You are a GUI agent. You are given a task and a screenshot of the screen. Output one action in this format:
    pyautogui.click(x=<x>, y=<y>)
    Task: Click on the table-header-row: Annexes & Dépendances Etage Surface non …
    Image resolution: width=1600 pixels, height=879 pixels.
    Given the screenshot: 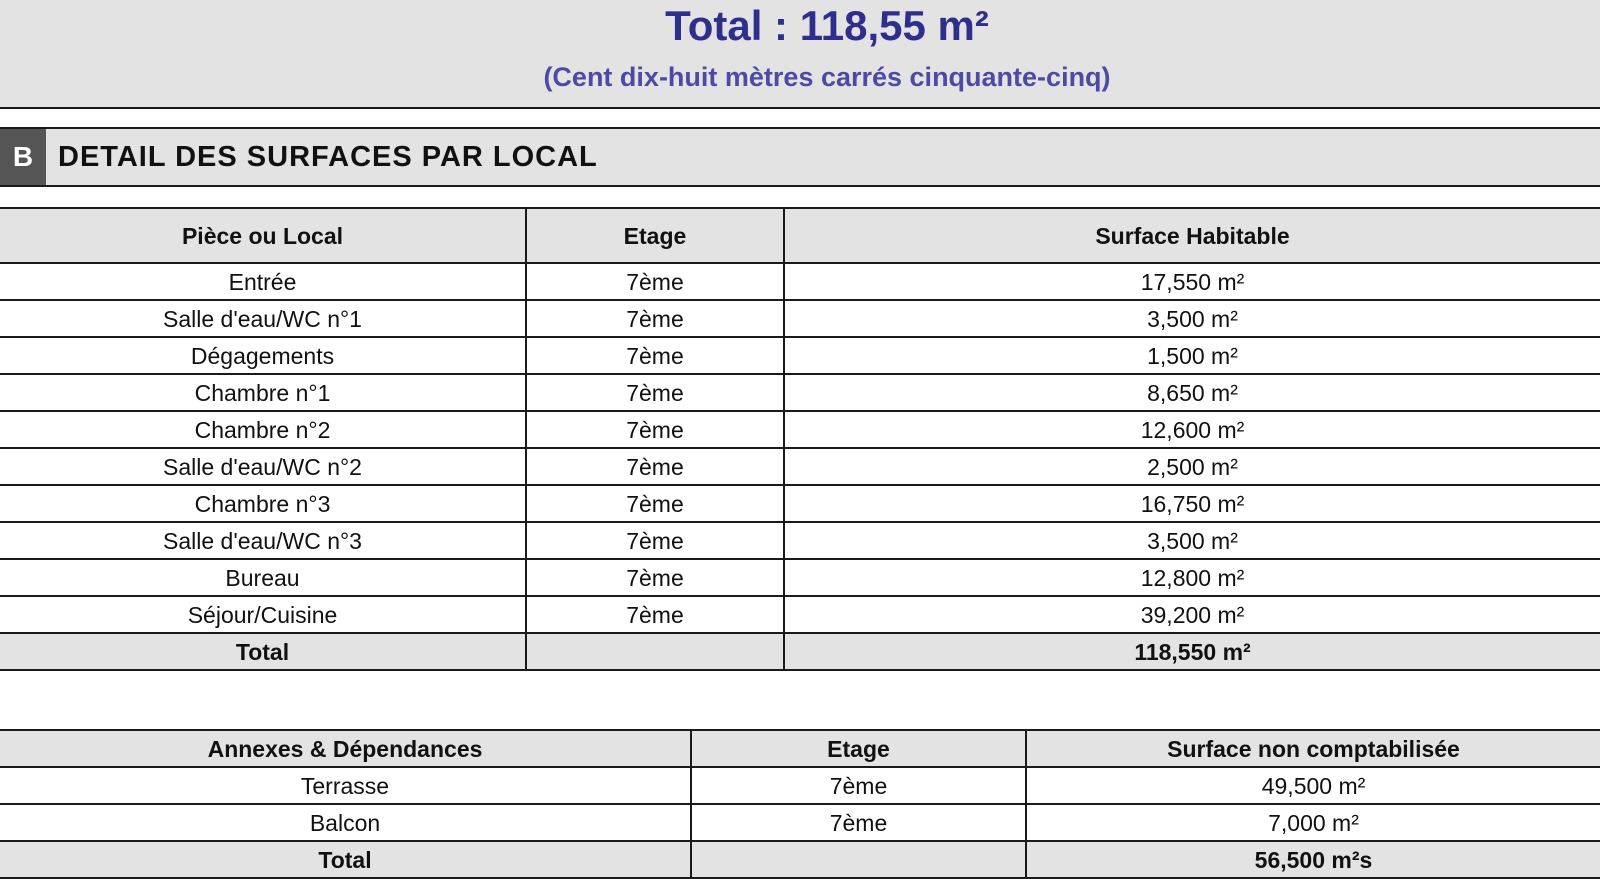 What is the action you would take?
    pyautogui.click(x=800, y=748)
    